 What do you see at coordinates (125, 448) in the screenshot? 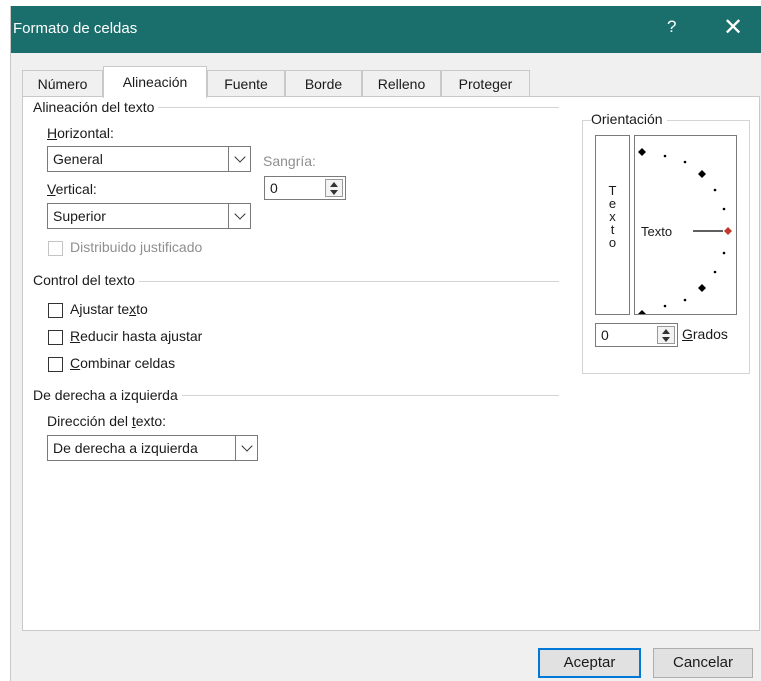
I see `text-direction-value: De derecha a izquierda` at bounding box center [125, 448].